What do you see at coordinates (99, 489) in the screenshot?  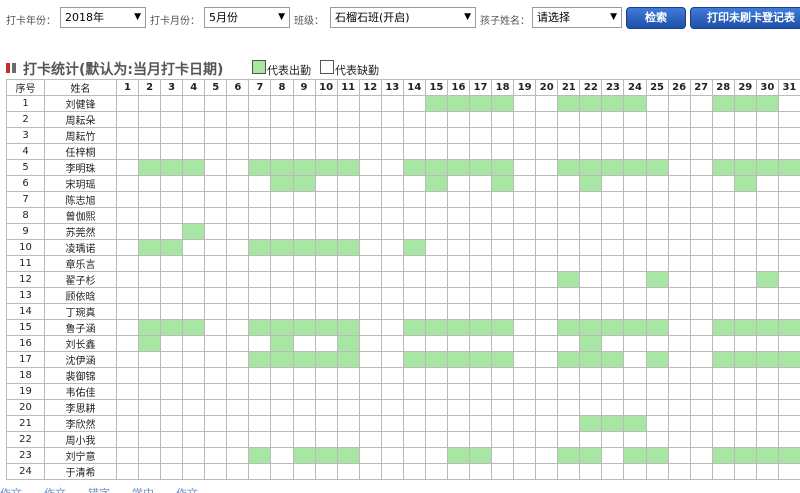 I see `footer-link: 错字` at bounding box center [99, 489].